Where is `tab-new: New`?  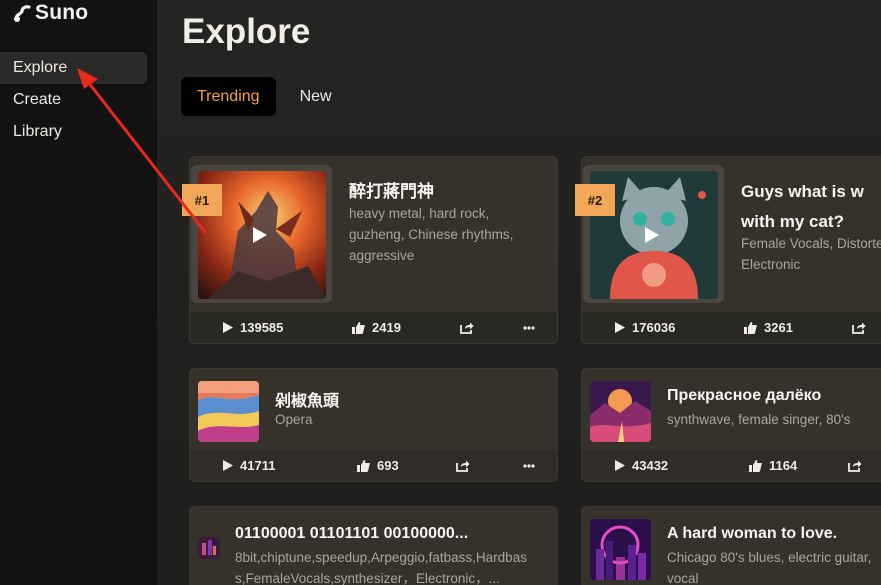 tab-new: New is located at coordinates (316, 96).